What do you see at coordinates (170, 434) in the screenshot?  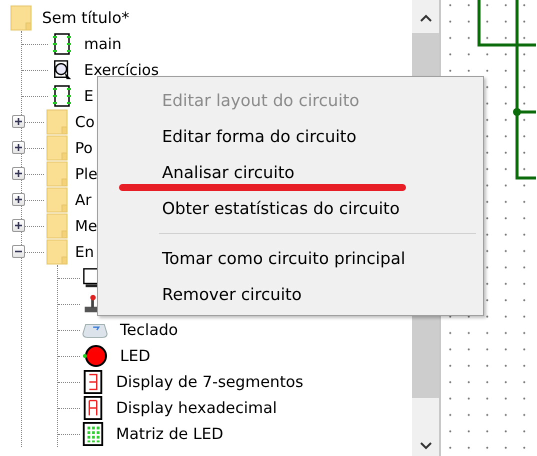 I see `tree-item-label: Matriz de LED` at bounding box center [170, 434].